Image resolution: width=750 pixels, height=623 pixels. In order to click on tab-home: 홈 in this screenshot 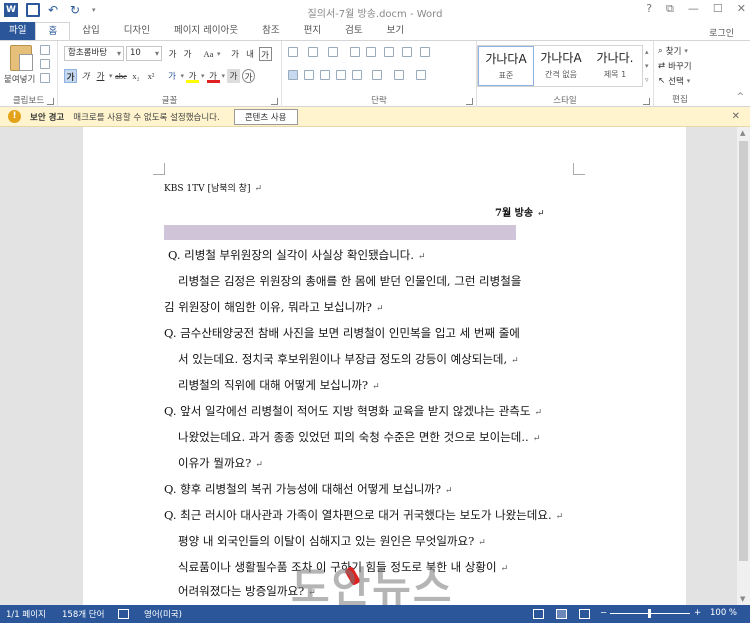, I will do `click(53, 31)`.